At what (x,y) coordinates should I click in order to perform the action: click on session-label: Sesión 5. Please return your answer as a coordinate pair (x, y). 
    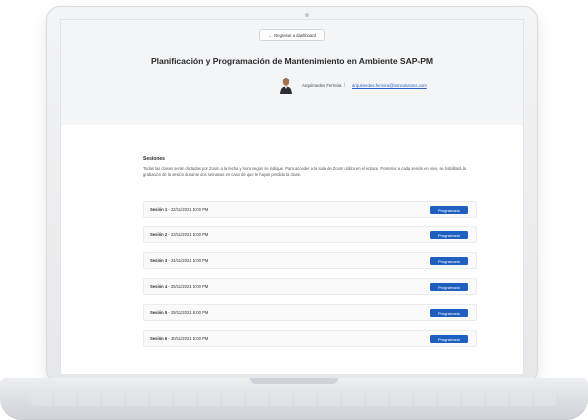
    Looking at the image, I should click on (159, 312).